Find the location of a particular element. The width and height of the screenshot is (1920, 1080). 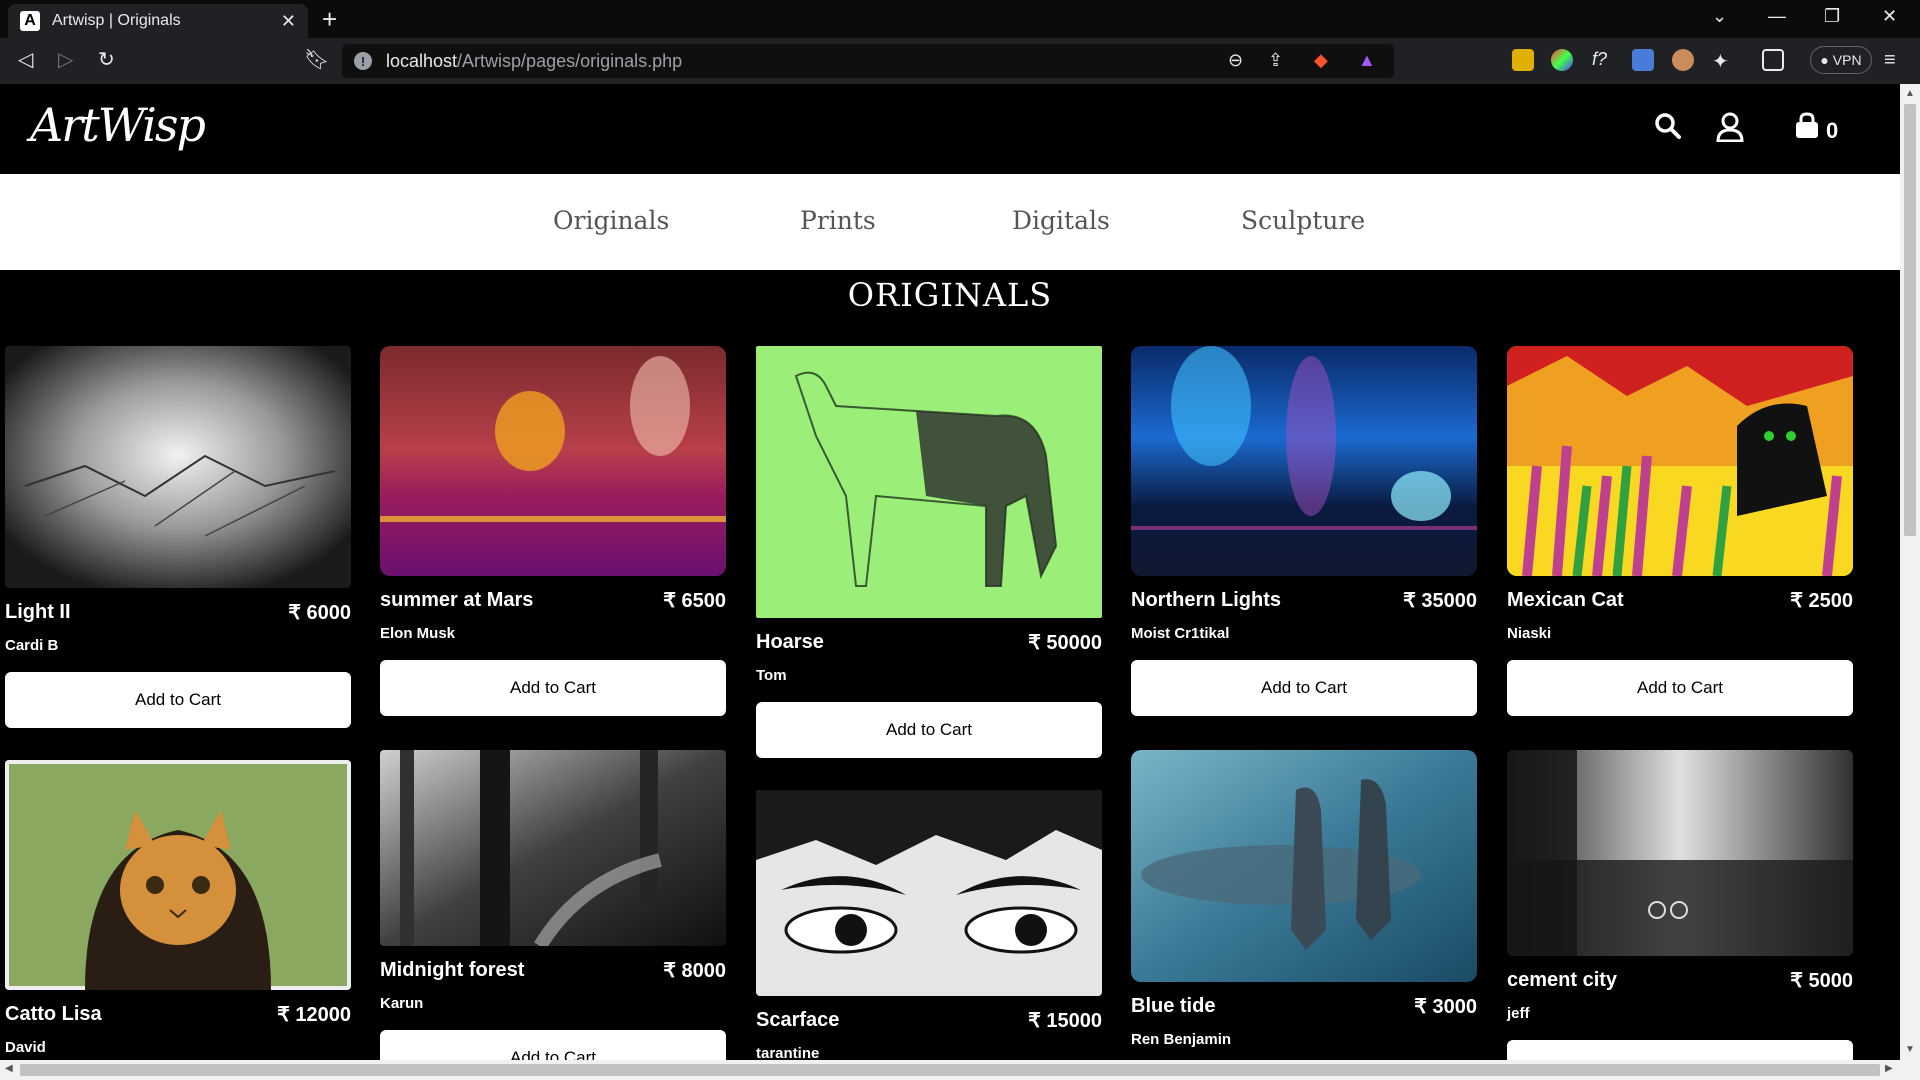

page-title: ORIGINALS is located at coordinates (950, 295).